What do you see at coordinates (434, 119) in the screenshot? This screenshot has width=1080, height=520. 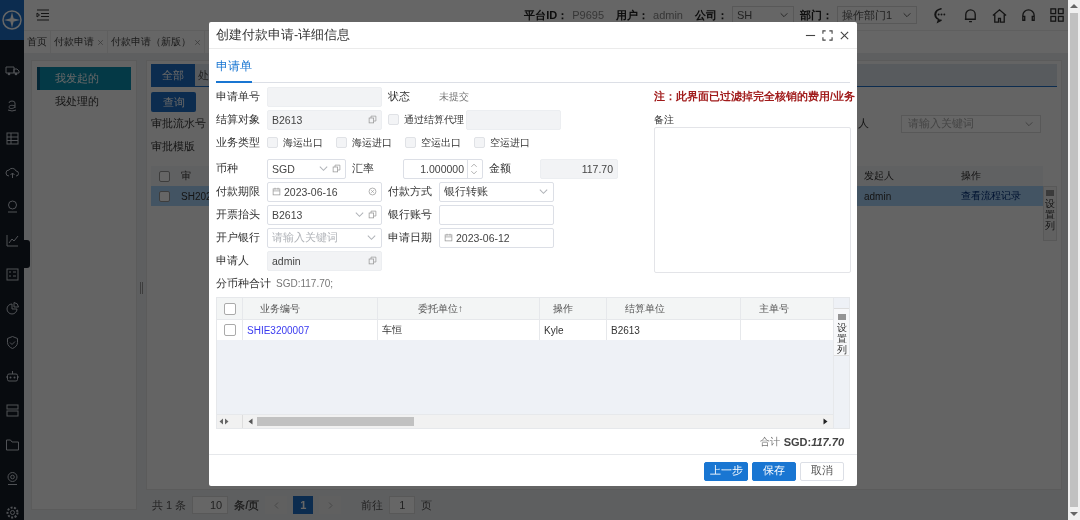 I see `checkbox-label: 通过结算代理` at bounding box center [434, 119].